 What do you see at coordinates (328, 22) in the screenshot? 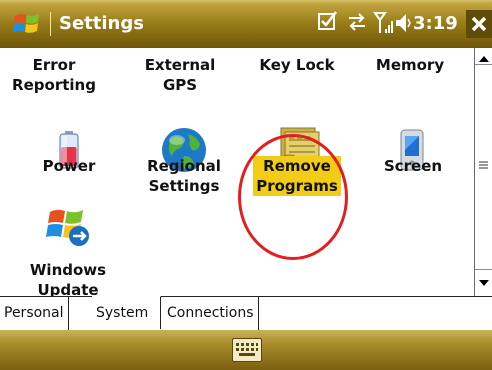
I see `notification-icon` at bounding box center [328, 22].